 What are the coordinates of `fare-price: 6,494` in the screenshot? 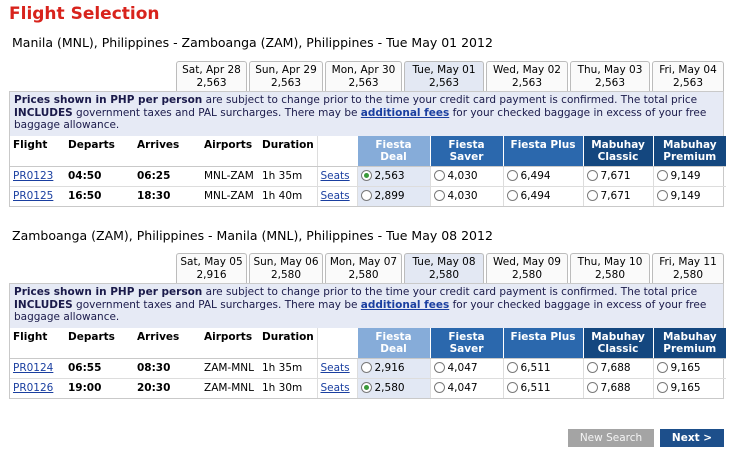 It's located at (535, 196).